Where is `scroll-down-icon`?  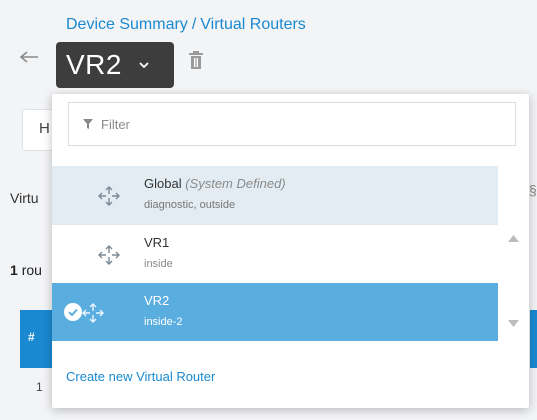 scroll-down-icon is located at coordinates (513, 324).